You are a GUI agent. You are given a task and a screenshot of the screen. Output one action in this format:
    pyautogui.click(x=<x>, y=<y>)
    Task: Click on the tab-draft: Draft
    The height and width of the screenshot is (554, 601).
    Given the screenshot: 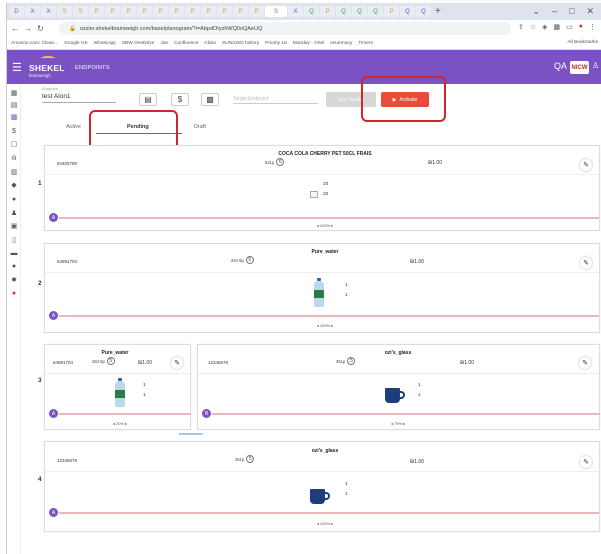 What is the action you would take?
    pyautogui.click(x=200, y=127)
    